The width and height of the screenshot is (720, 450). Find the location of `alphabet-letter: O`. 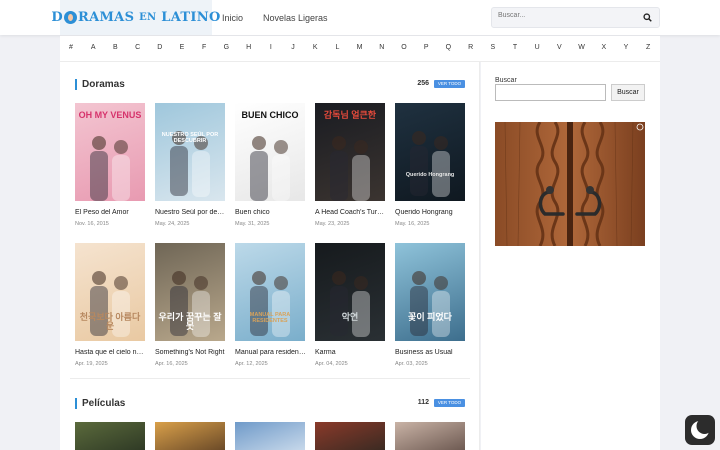

alphabet-letter: O is located at coordinates (404, 47).